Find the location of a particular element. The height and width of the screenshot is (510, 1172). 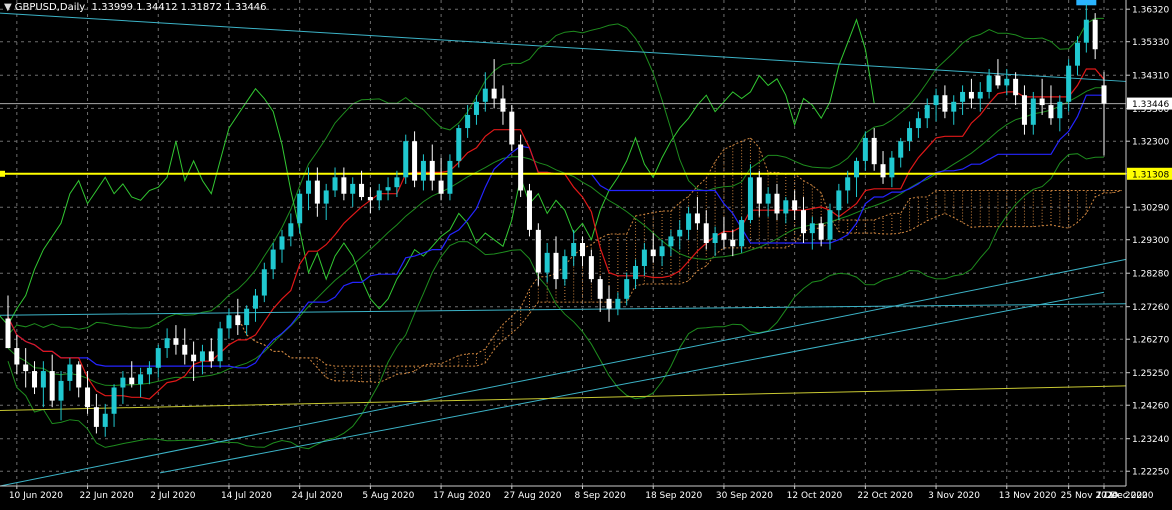

x-tick-label: 24 Jul 2020 is located at coordinates (317, 496).